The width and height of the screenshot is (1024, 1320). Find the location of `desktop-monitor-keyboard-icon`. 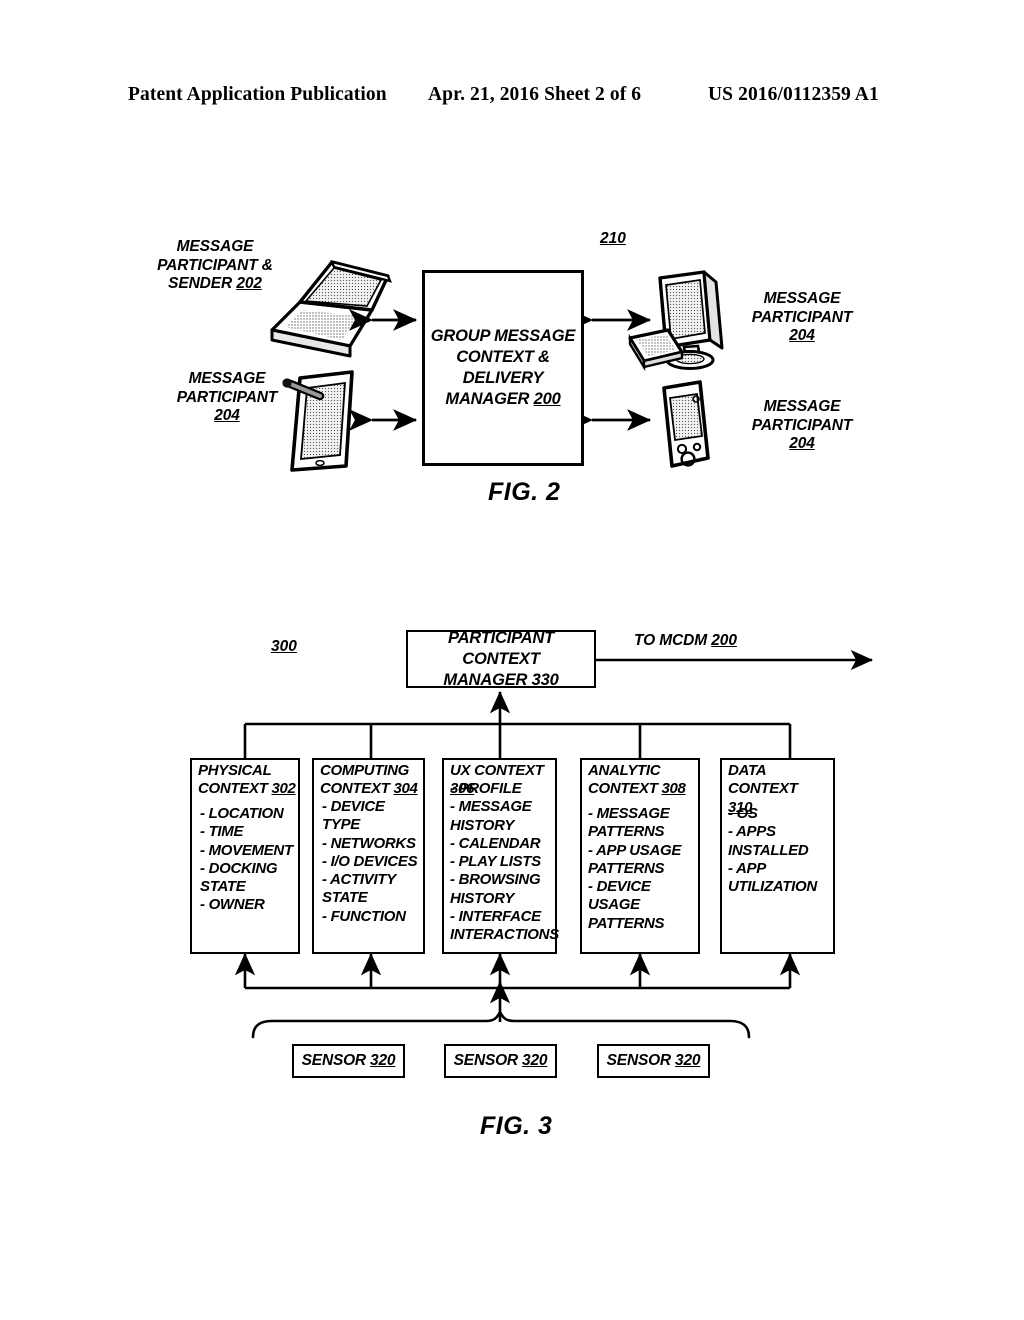

desktop-monitor-keyboard-icon is located at coordinates (676, 321).